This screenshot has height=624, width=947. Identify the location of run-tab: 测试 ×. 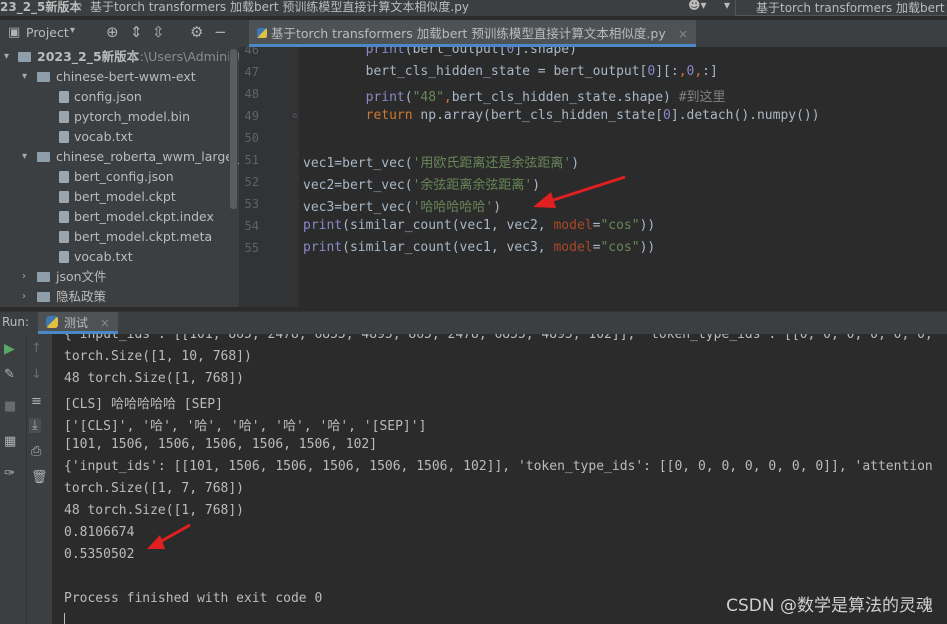
(78, 323).